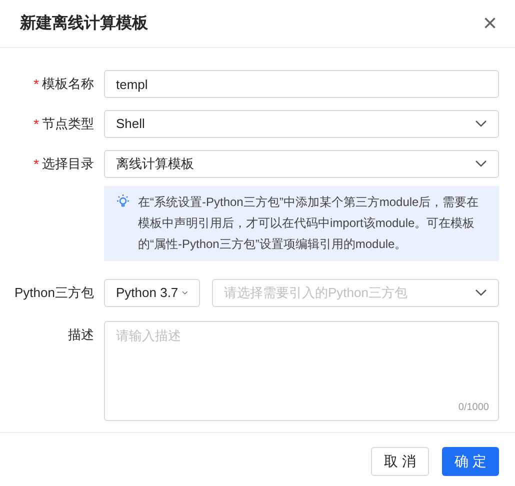  What do you see at coordinates (81, 335) in the screenshot?
I see `field-label: 描述` at bounding box center [81, 335].